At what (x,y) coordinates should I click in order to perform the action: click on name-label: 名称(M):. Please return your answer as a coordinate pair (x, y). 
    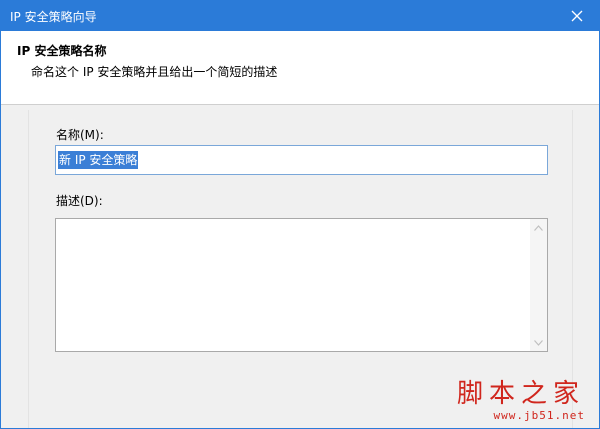
    Looking at the image, I should click on (80, 135).